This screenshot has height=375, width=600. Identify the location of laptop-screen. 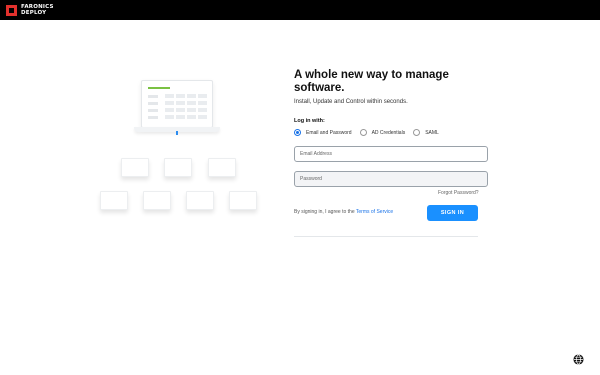
(177, 104).